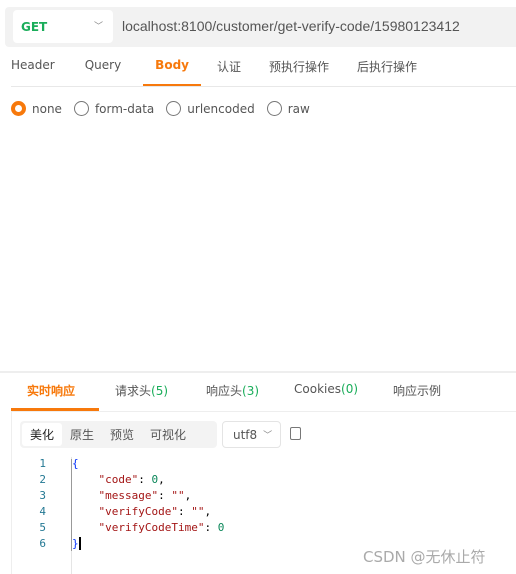 This screenshot has height=574, width=516. I want to click on watermark: CSDN @无休止符, so click(424, 557).